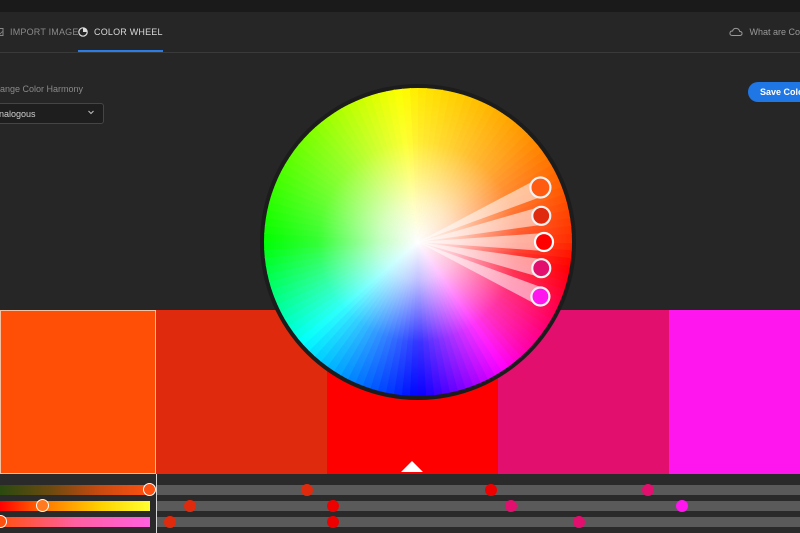 Image resolution: width=800 pixels, height=533 pixels. Describe the element at coordinates (774, 32) in the screenshot. I see `help-link-label: What are Co` at that location.